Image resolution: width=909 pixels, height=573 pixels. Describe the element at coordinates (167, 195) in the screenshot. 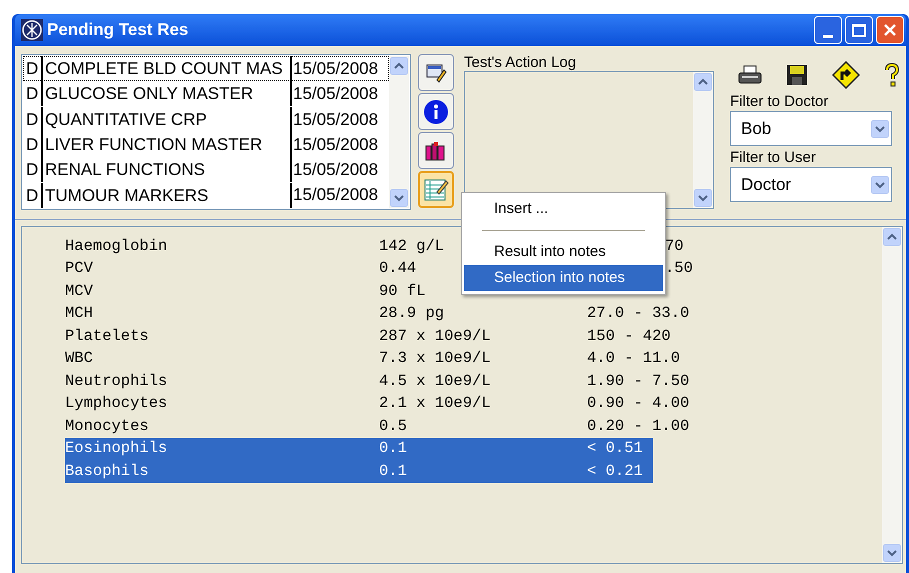

I see `test-name: TUMOUR MARKERS` at that location.